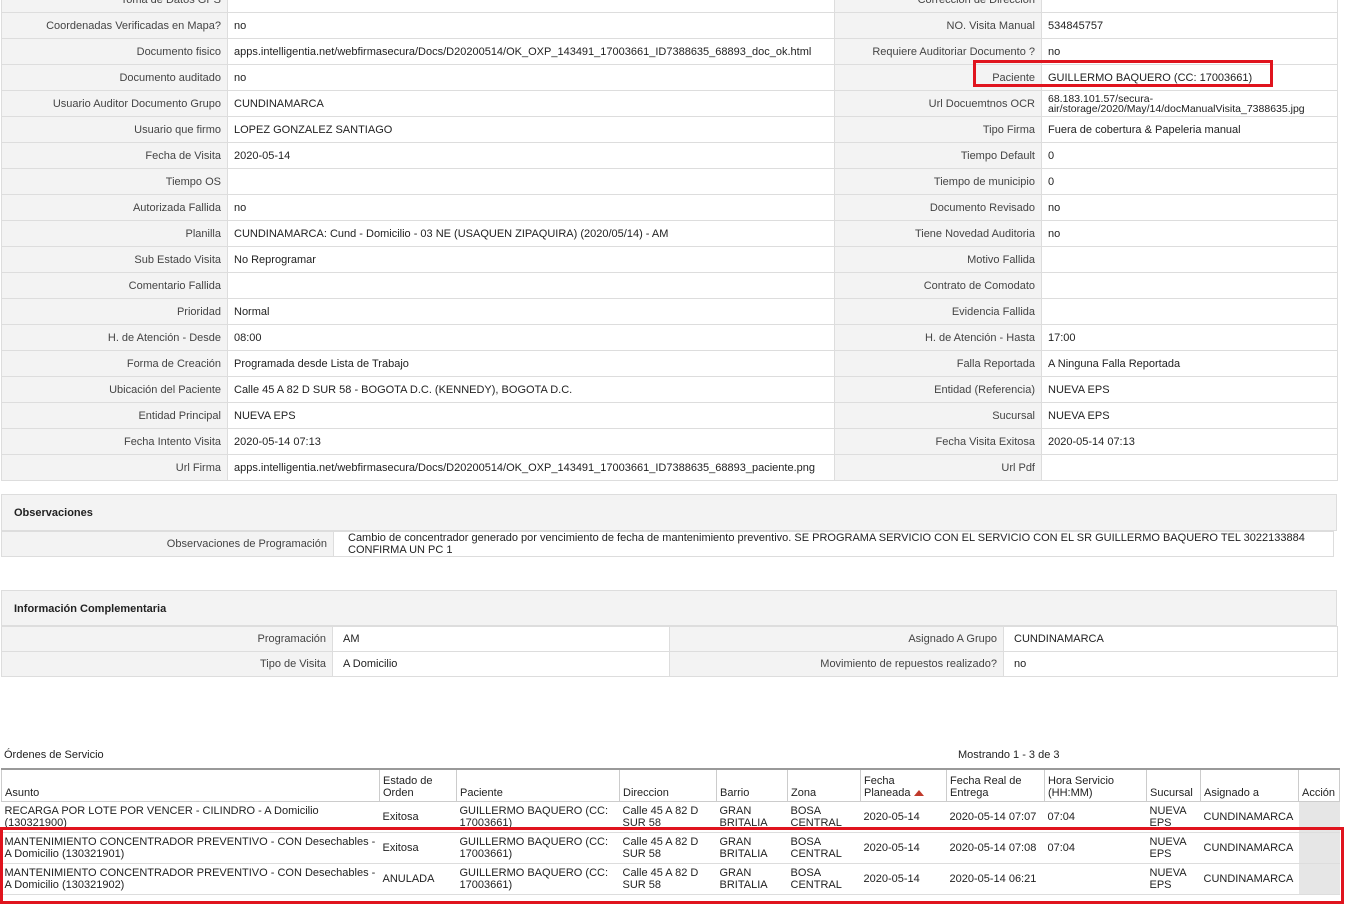  I want to click on h-de-atencion-hasta-label: H. de Atención - Hasta, so click(938, 337).